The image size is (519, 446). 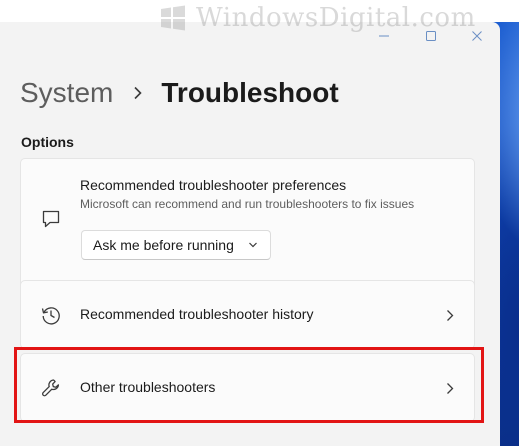 What do you see at coordinates (197, 314) in the screenshot?
I see `history-label: Recommended troubleshooter history` at bounding box center [197, 314].